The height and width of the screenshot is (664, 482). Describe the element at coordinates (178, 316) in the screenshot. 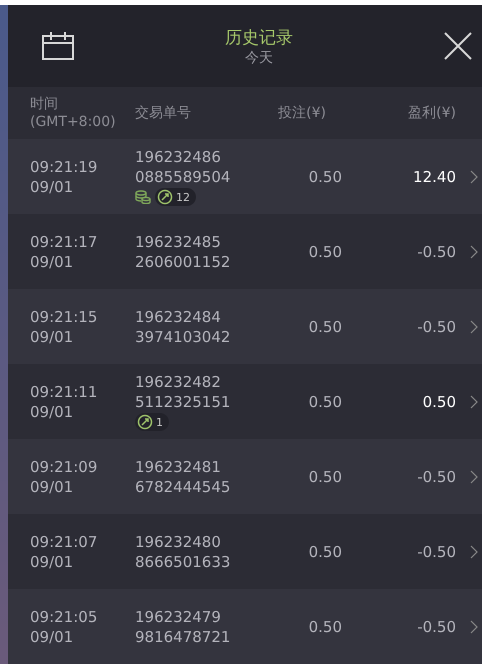

I see `transaction-id: 196232484` at that location.